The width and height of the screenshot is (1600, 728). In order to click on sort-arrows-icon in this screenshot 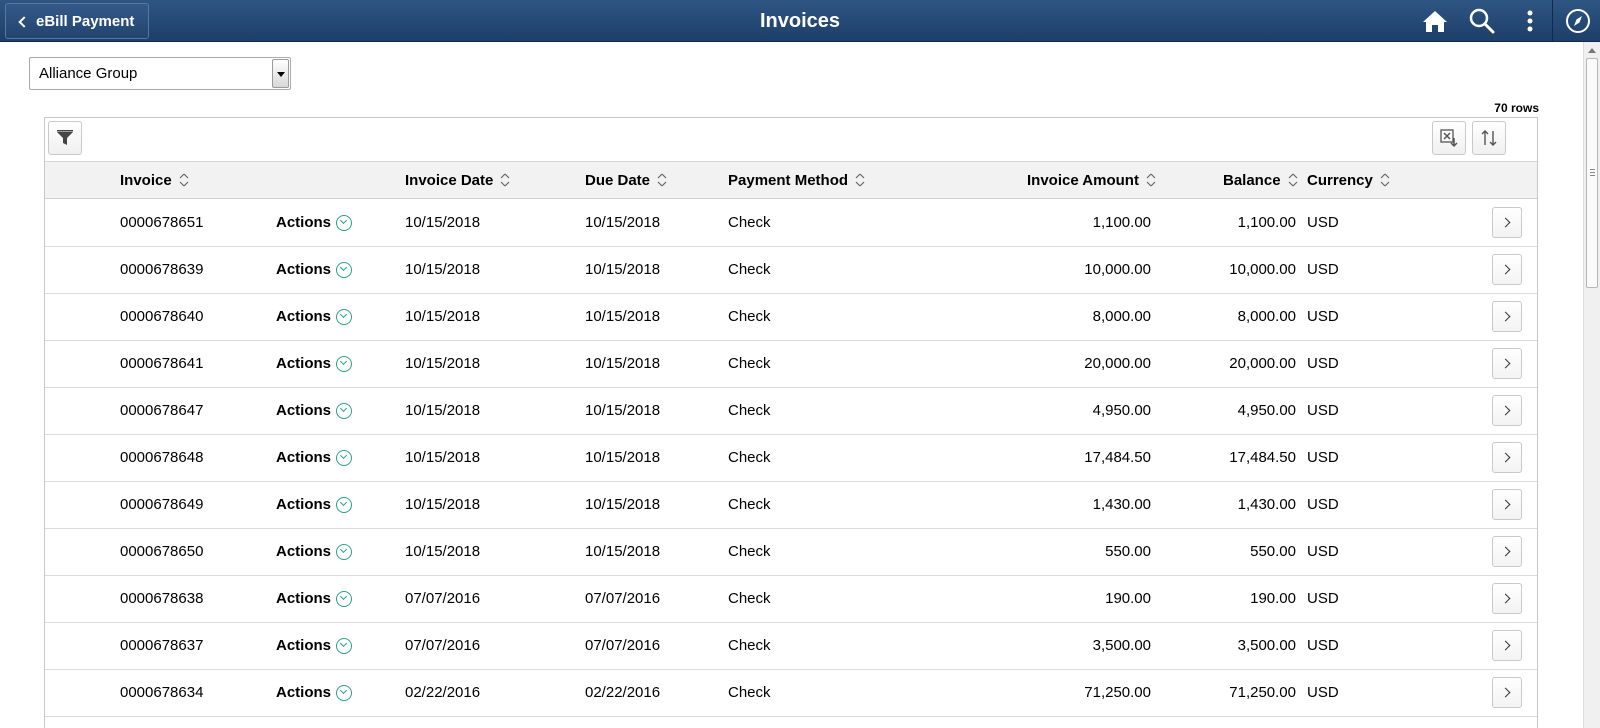, I will do `click(1489, 138)`.